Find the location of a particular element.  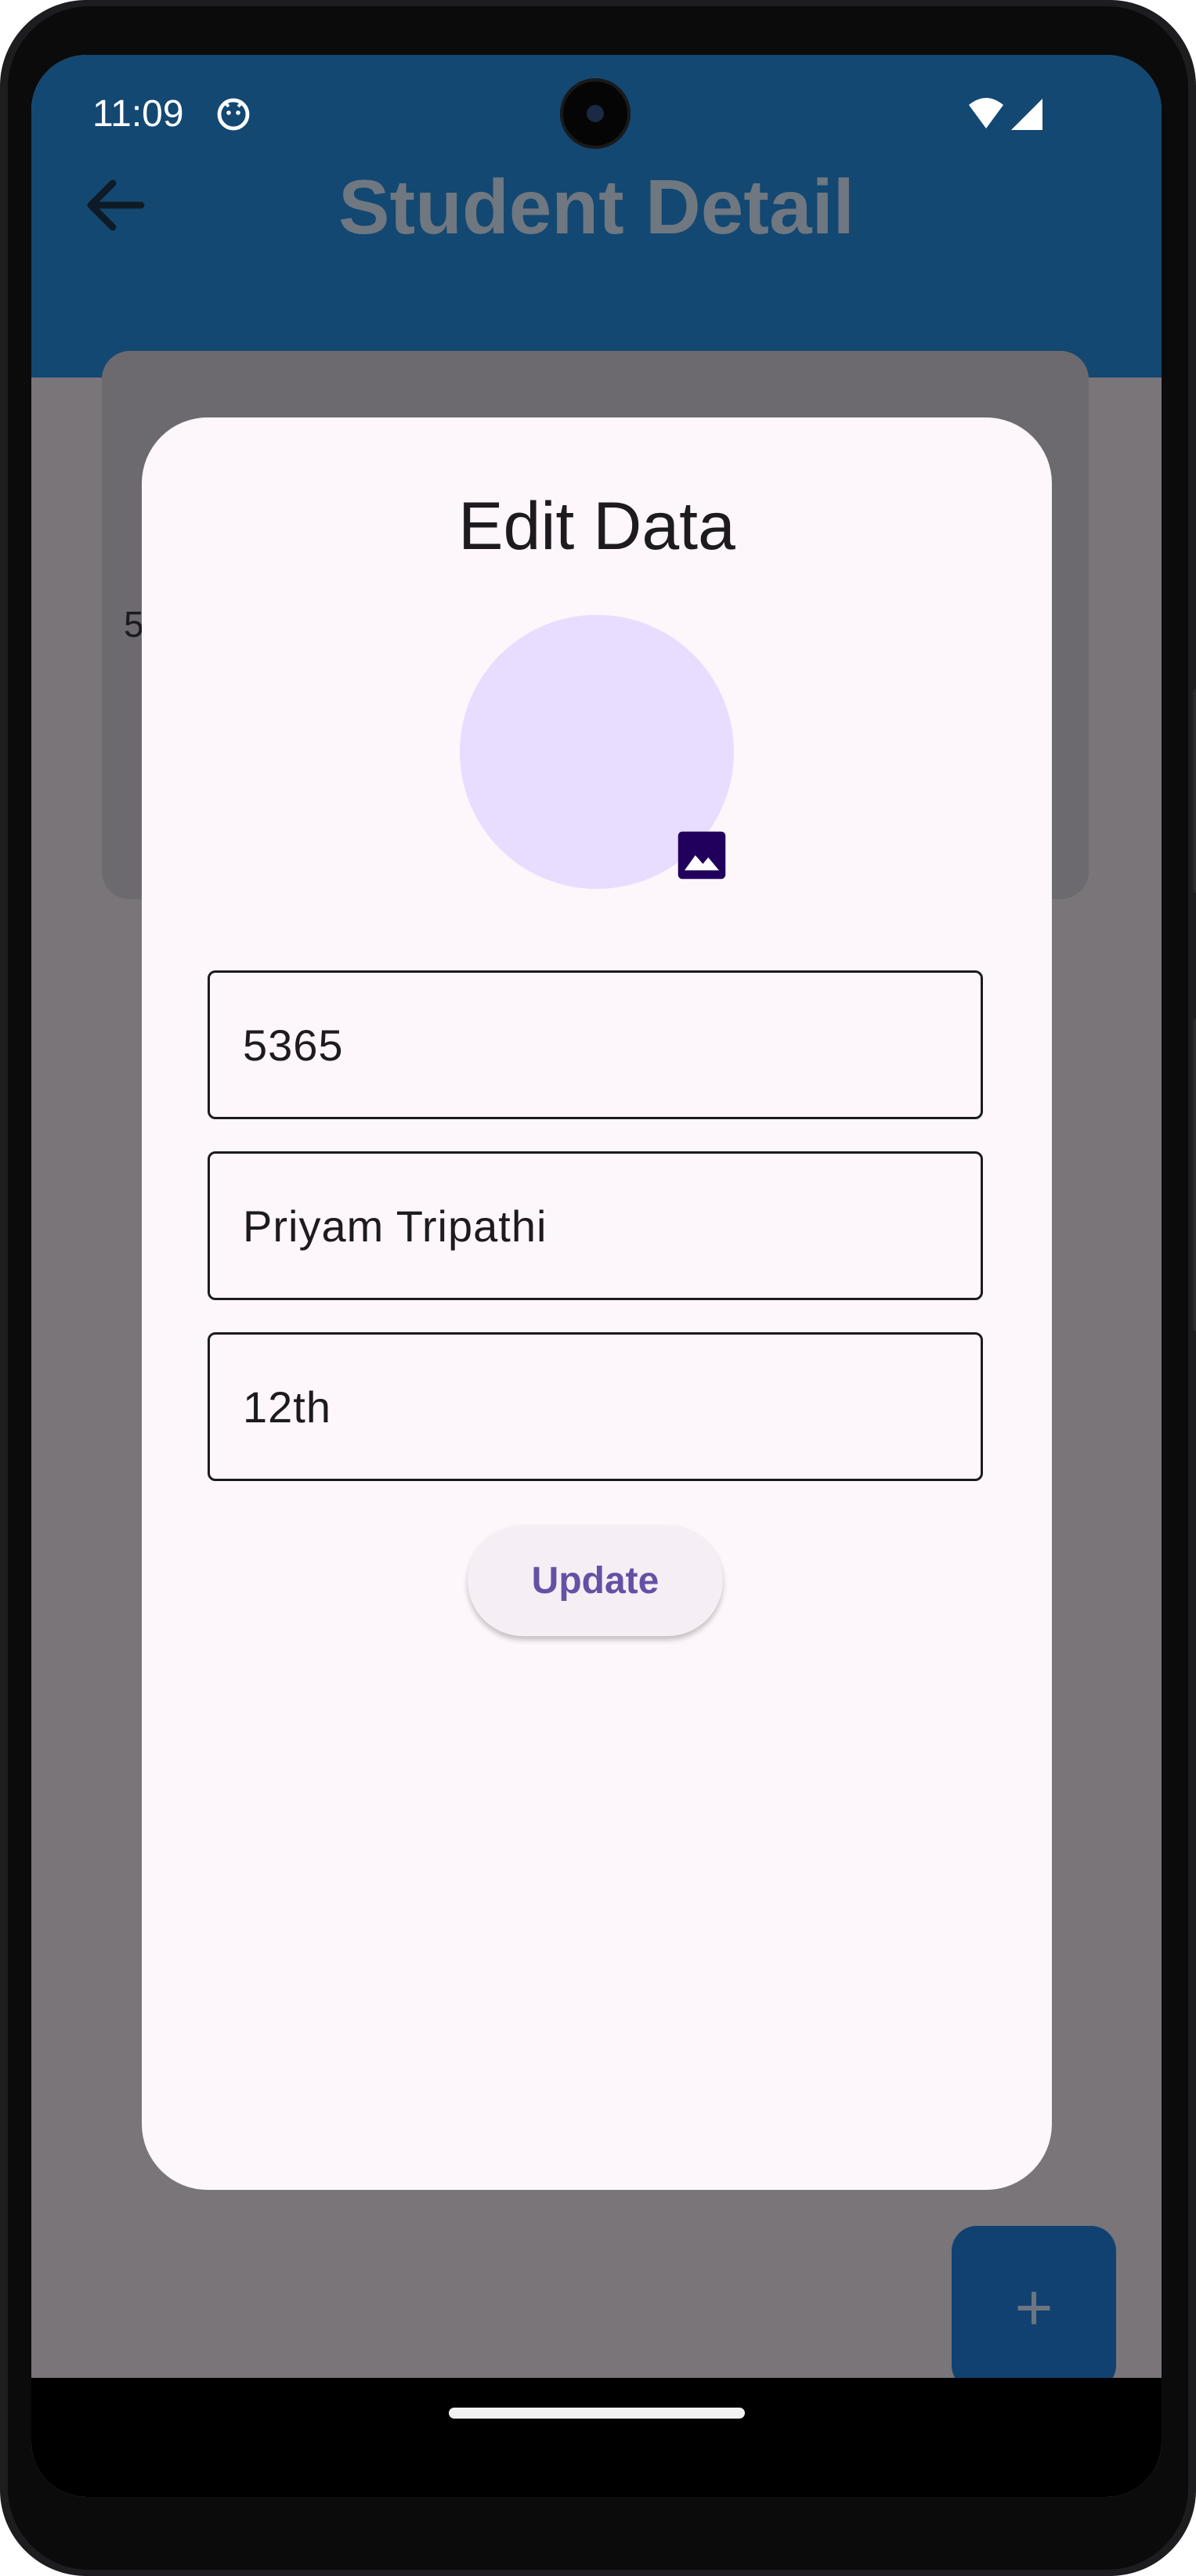

wifi-icon is located at coordinates (986, 113).